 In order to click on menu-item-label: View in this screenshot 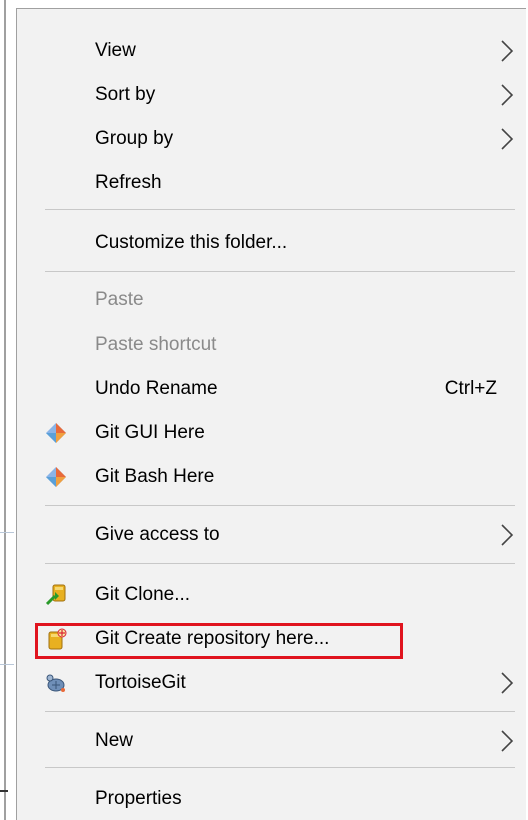, I will do `click(115, 50)`.